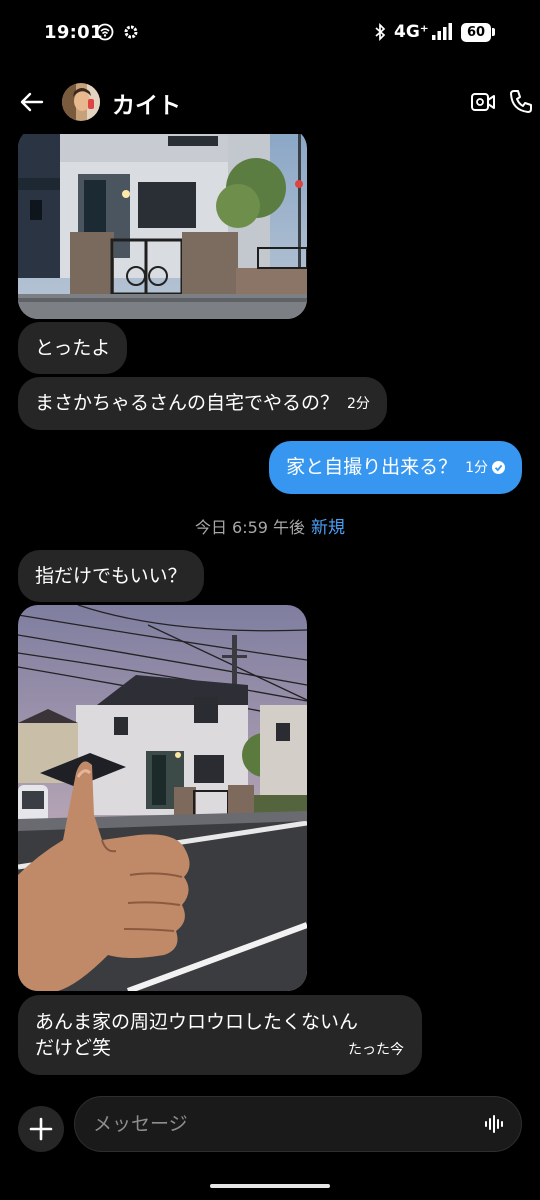  What do you see at coordinates (187, 403) in the screenshot?
I see `message-text: まさかちゃるさんの自宅でやるの？` at bounding box center [187, 403].